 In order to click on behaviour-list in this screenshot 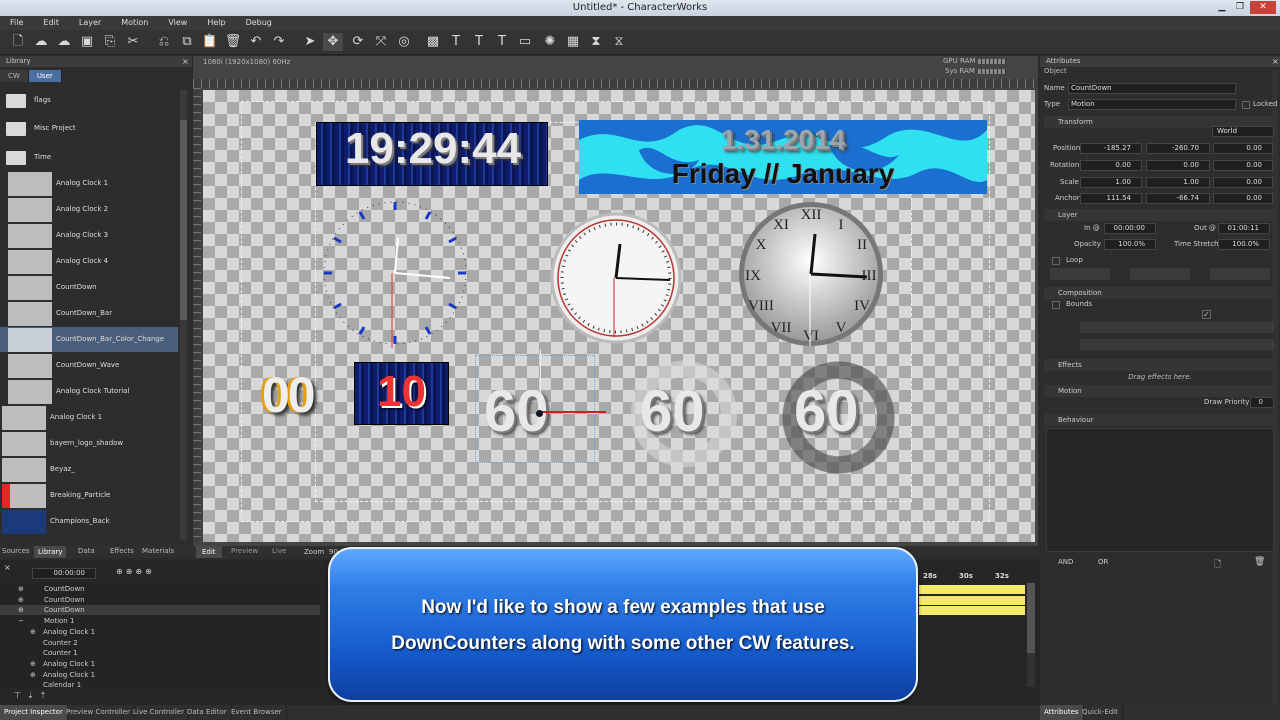, I will do `click(1160, 490)`.